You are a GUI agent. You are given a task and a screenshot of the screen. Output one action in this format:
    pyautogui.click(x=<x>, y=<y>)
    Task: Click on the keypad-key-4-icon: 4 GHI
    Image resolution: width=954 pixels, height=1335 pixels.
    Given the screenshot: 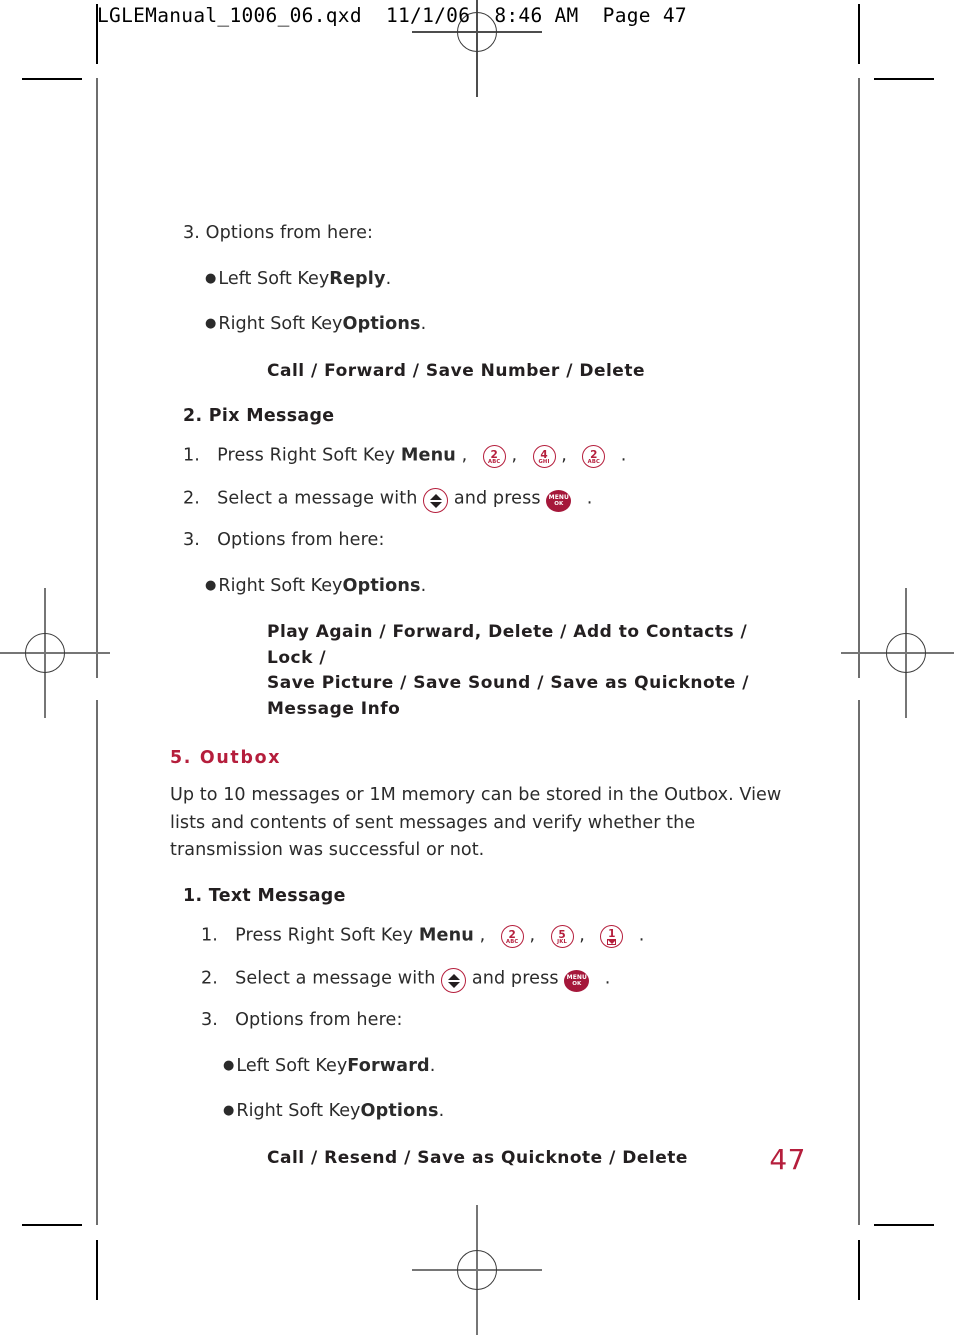 What is the action you would take?
    pyautogui.click(x=544, y=457)
    